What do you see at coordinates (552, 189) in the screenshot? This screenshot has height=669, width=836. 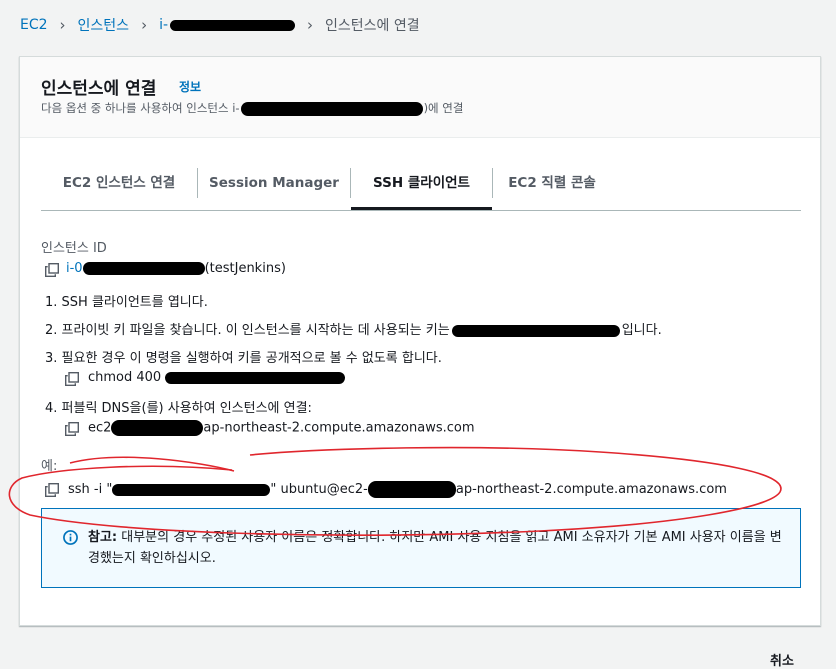 I see `tab-ec2-serial-console: EC2 직렬 콘솔` at bounding box center [552, 189].